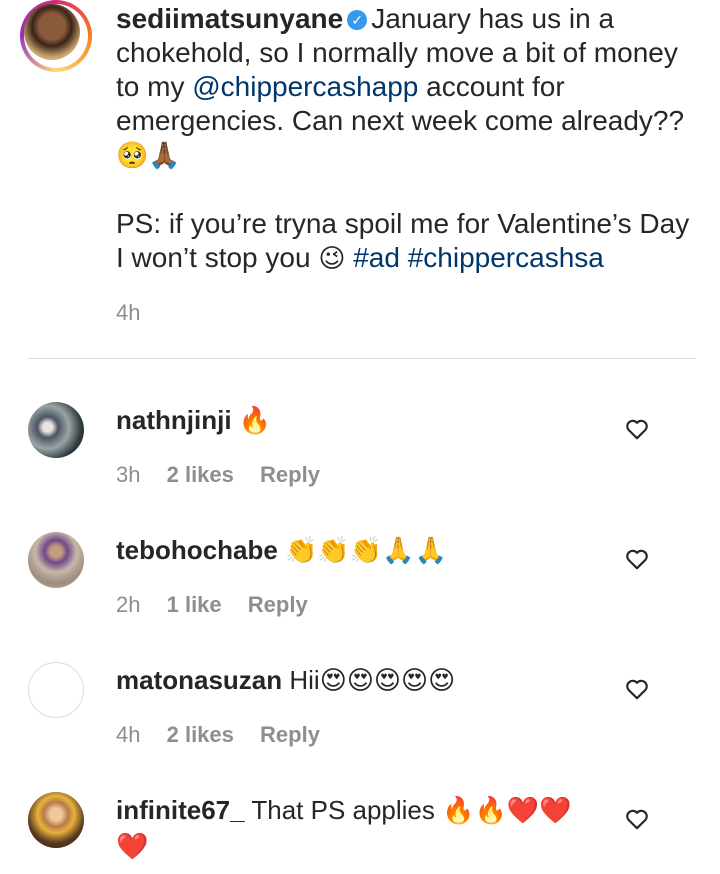 This screenshot has height=874, width=720. I want to click on comment-body: 👏👏👏🙏🙏, so click(362, 550).